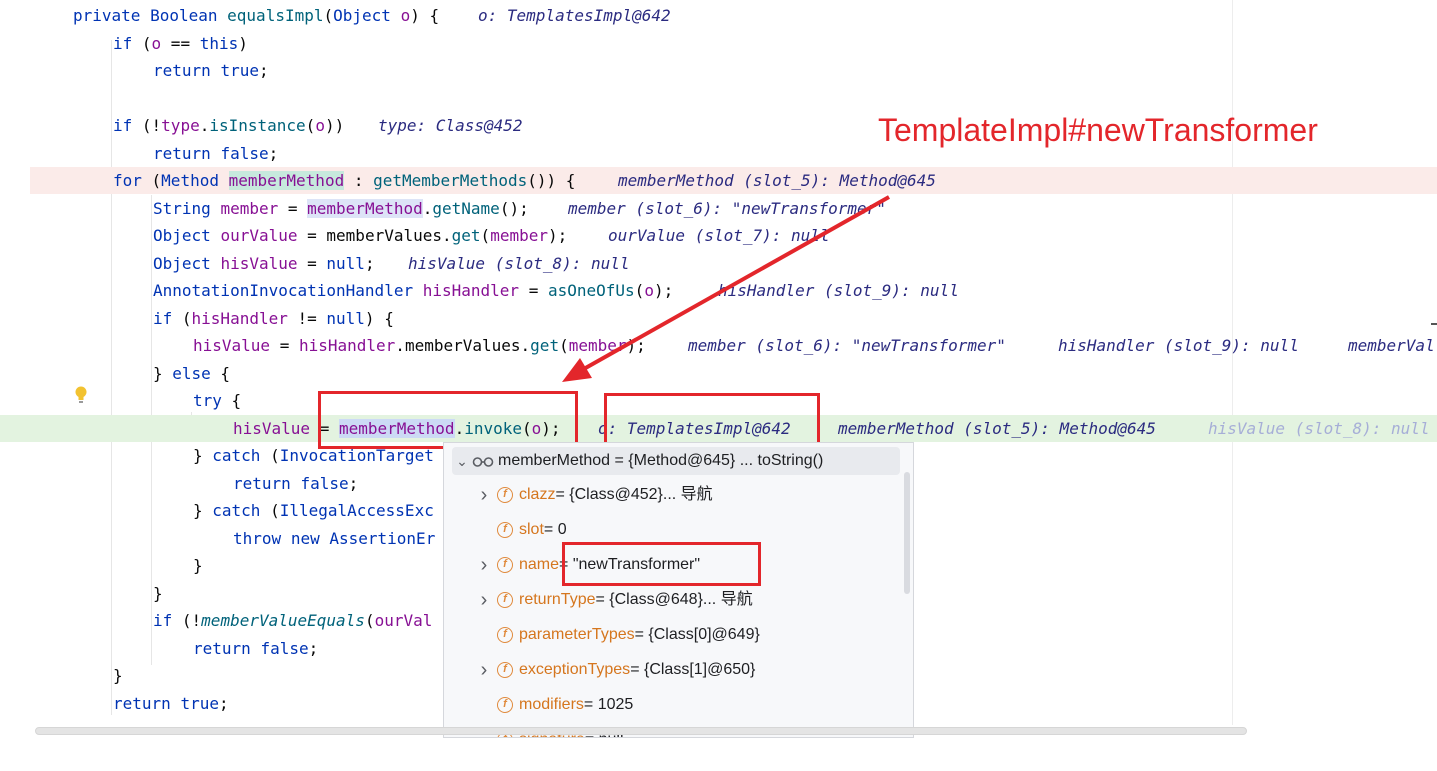 The width and height of the screenshot is (1437, 771). What do you see at coordinates (649, 599) in the screenshot?
I see `field-value: = {Class@648}` at bounding box center [649, 599].